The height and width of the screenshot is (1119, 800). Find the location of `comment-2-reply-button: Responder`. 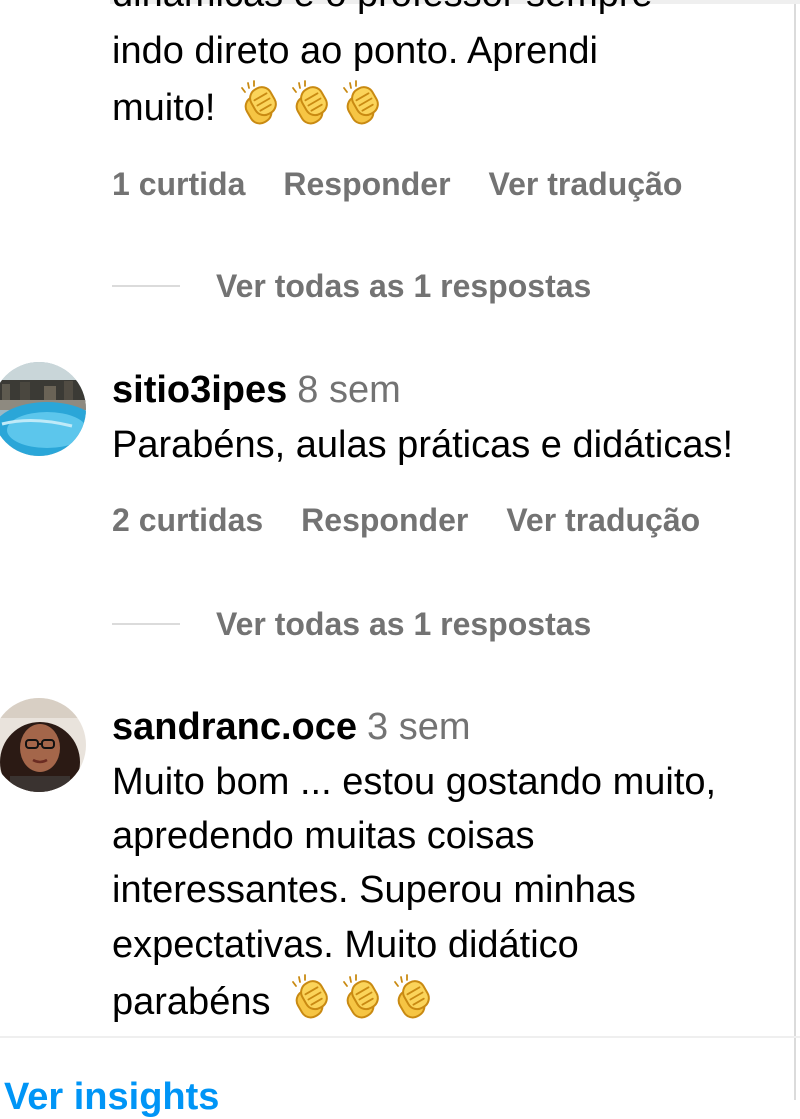

comment-2-reply-button: Responder is located at coordinates (384, 520).